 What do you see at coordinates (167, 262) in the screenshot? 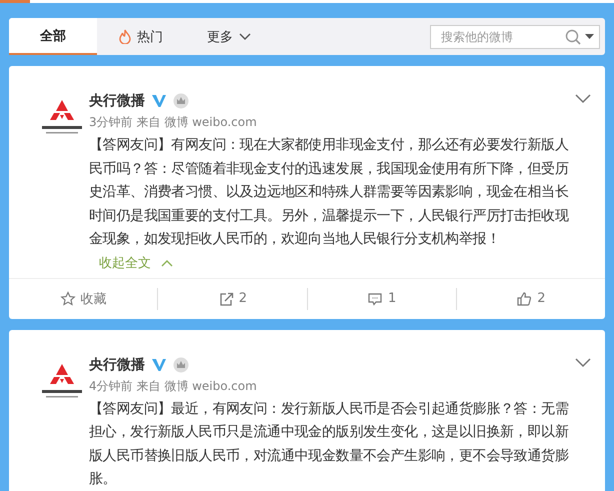
I see `chevron-up-icon` at bounding box center [167, 262].